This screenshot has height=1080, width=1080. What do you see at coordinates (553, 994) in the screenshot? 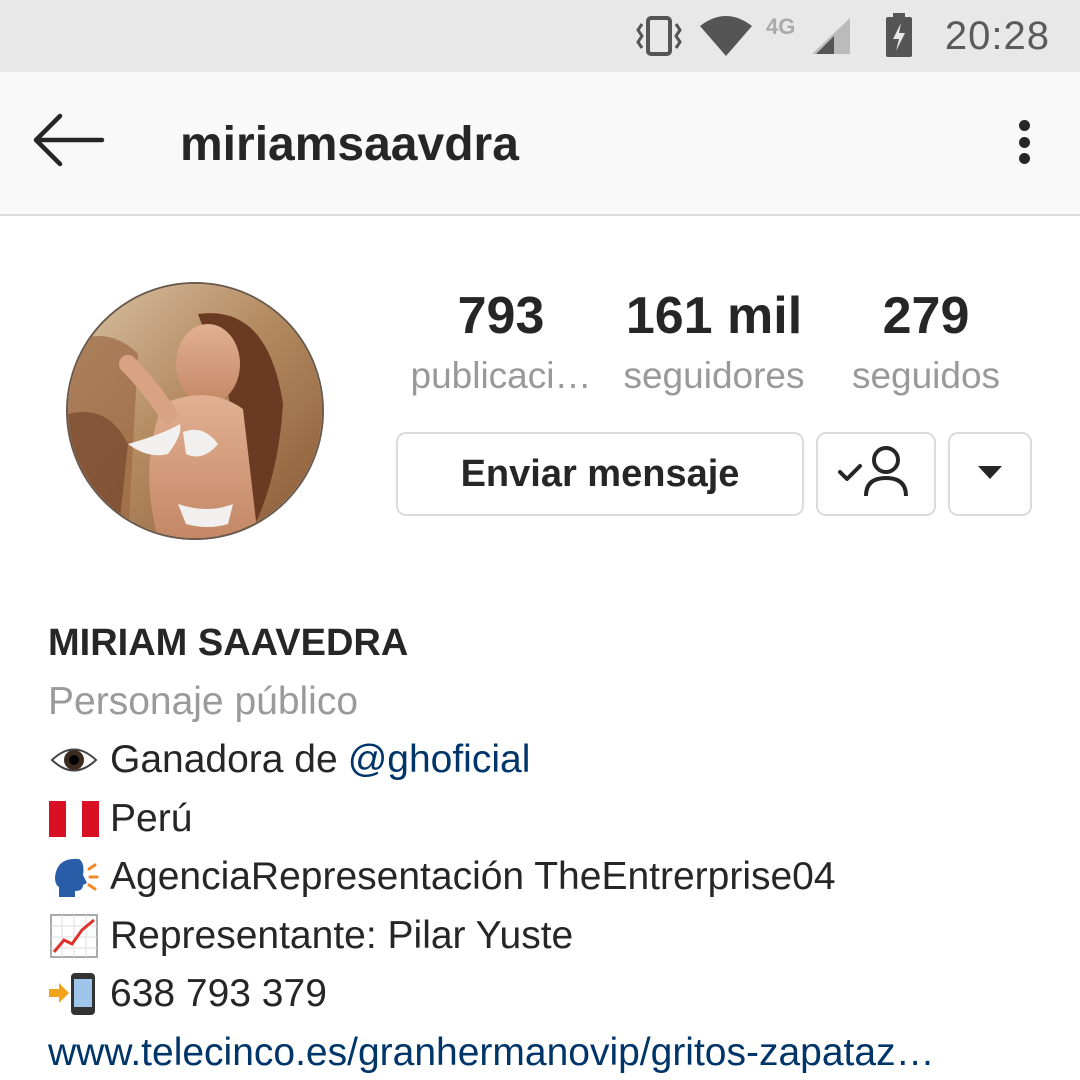
I see `bio-line: 638 793 379` at bounding box center [553, 994].